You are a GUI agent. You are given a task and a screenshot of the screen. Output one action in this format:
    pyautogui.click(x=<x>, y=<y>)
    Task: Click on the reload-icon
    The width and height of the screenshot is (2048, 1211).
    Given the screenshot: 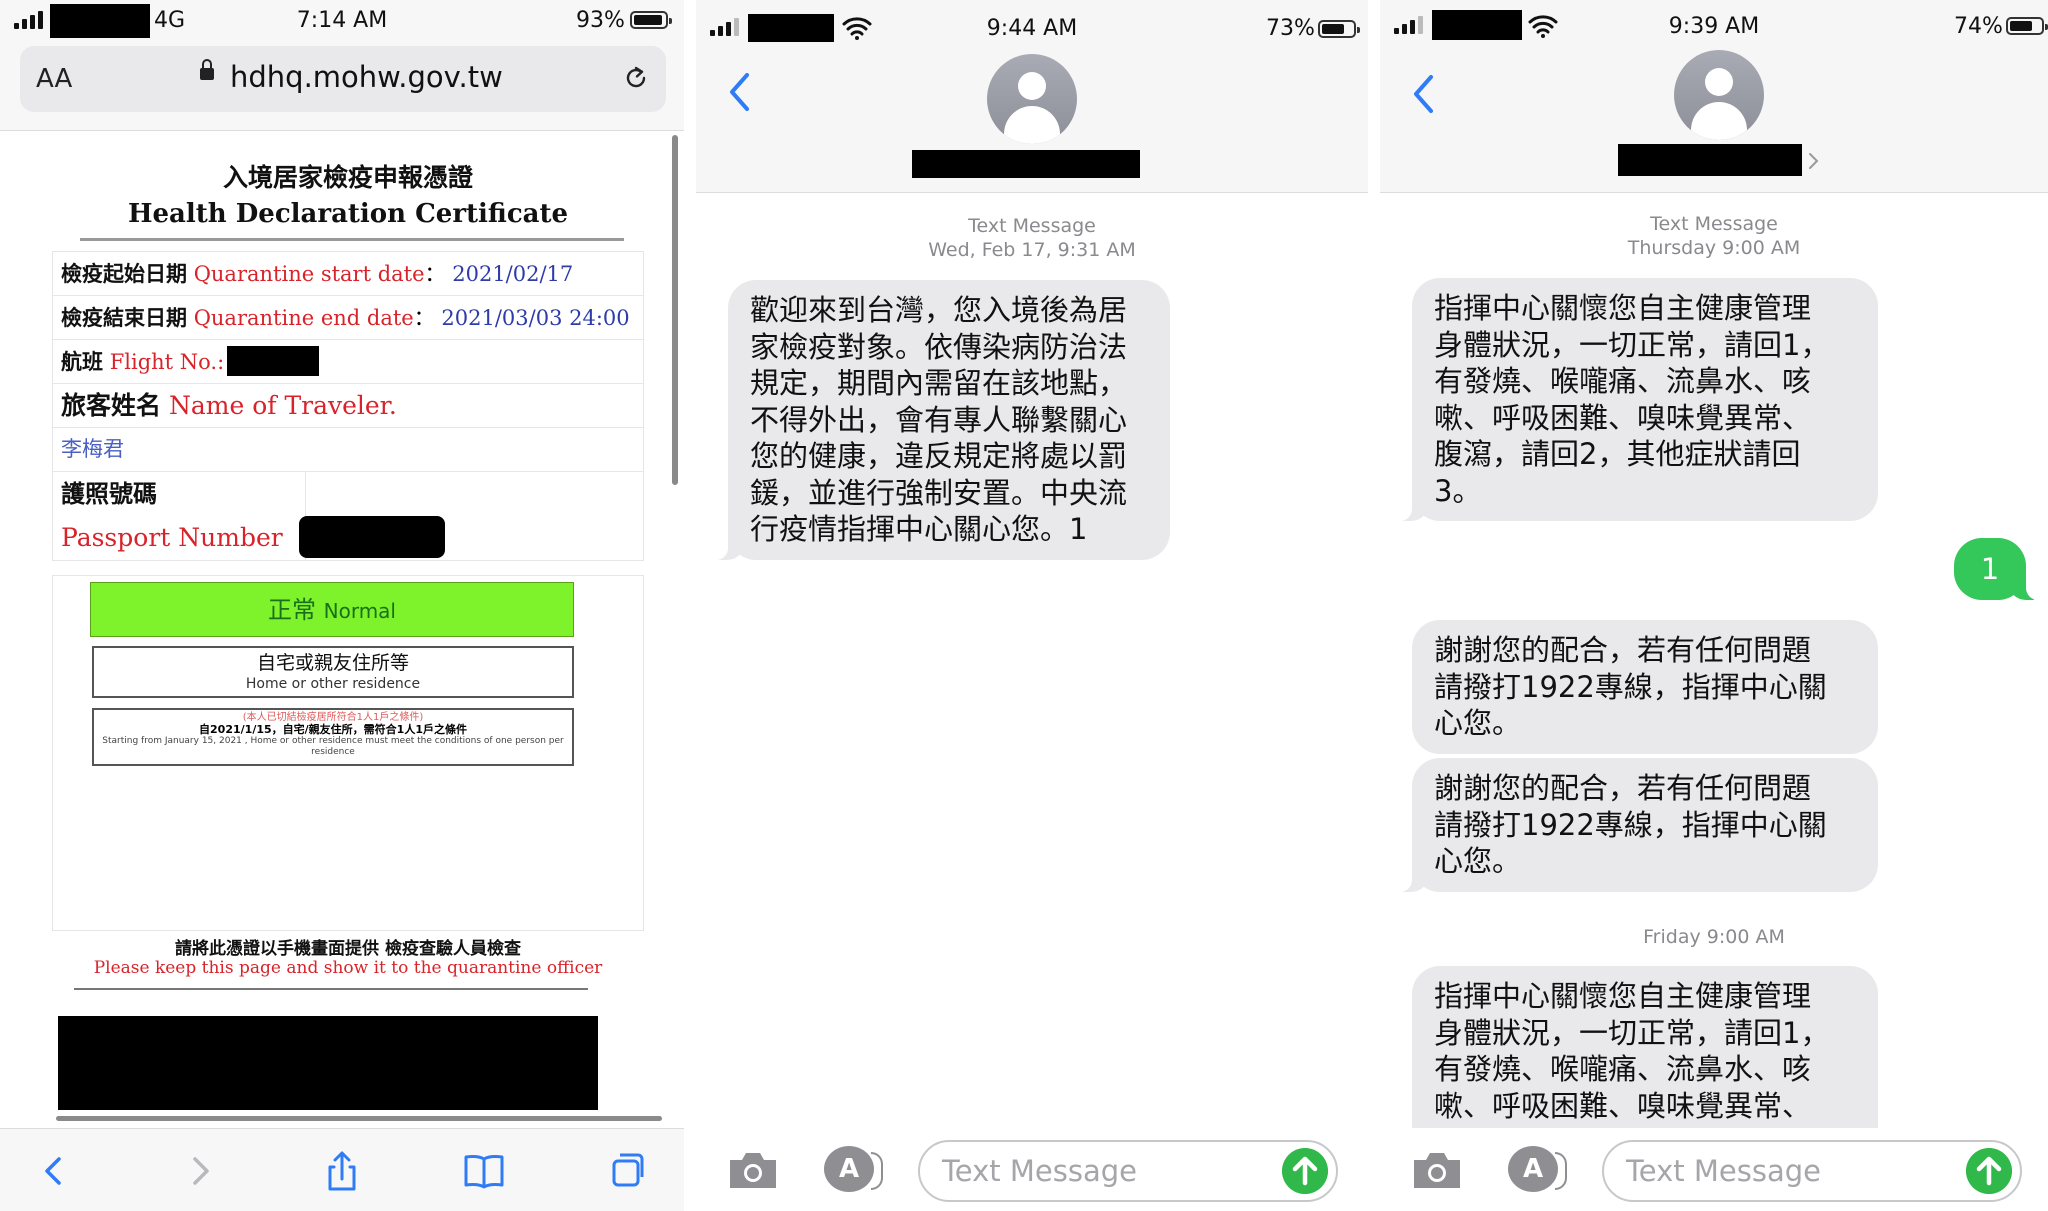 What is the action you would take?
    pyautogui.click(x=636, y=78)
    